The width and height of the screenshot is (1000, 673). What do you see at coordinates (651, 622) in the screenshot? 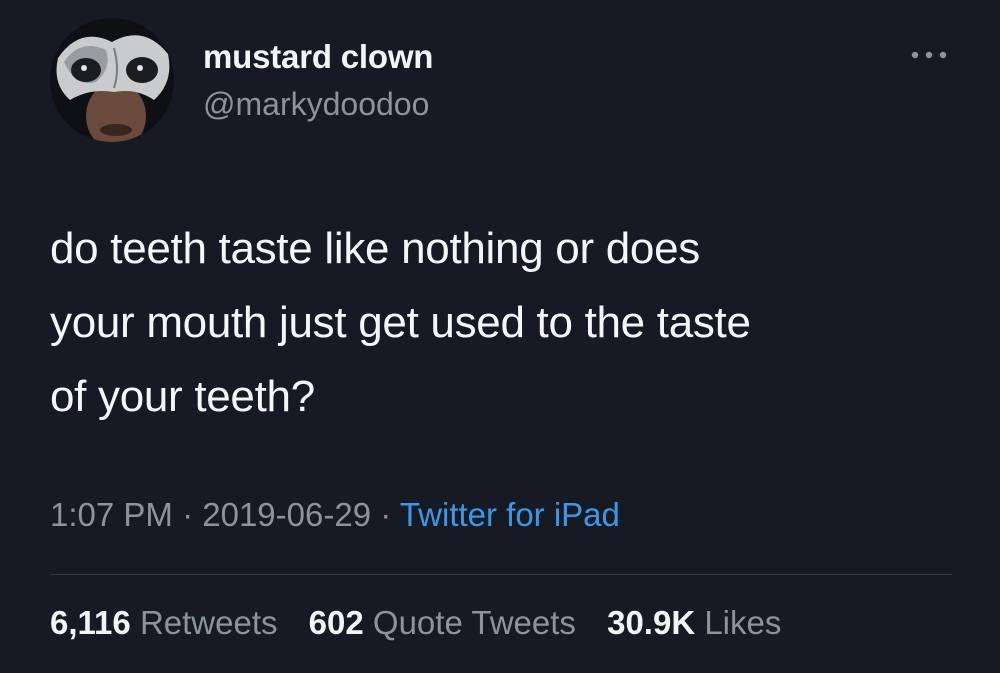
I see `likes-count: 30.9K` at bounding box center [651, 622].